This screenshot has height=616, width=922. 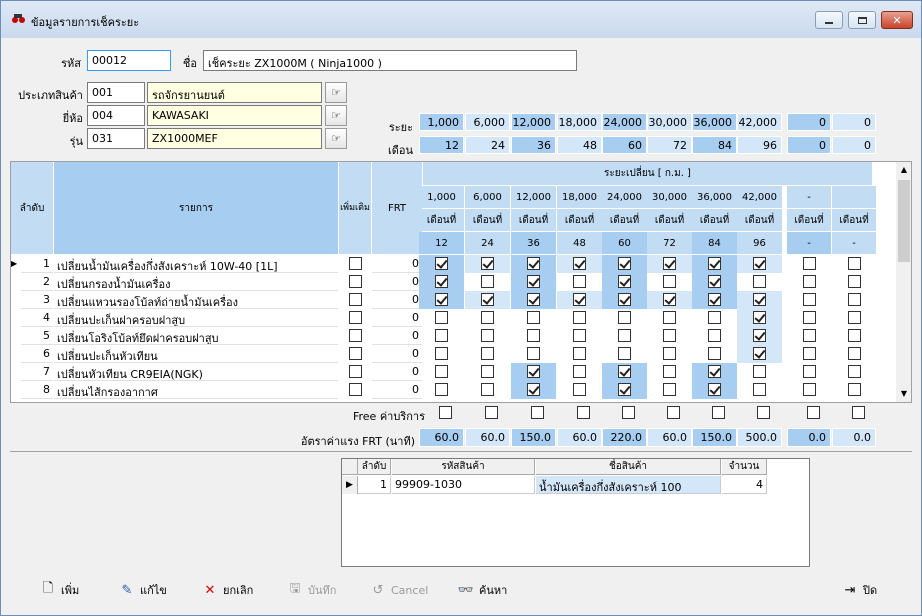 What do you see at coordinates (142, 590) in the screenshot?
I see `edit-button: ✎ แก้ไข` at bounding box center [142, 590].